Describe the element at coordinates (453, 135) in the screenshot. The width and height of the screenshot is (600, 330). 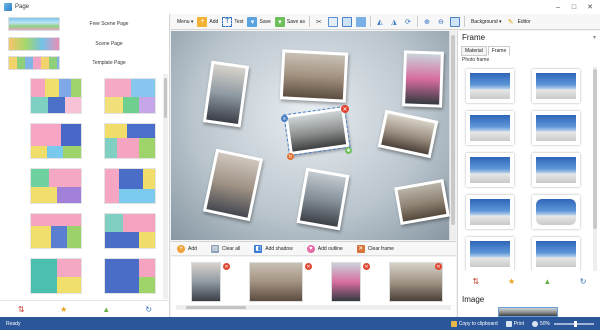
I see `canvas-scrollbar` at that location.